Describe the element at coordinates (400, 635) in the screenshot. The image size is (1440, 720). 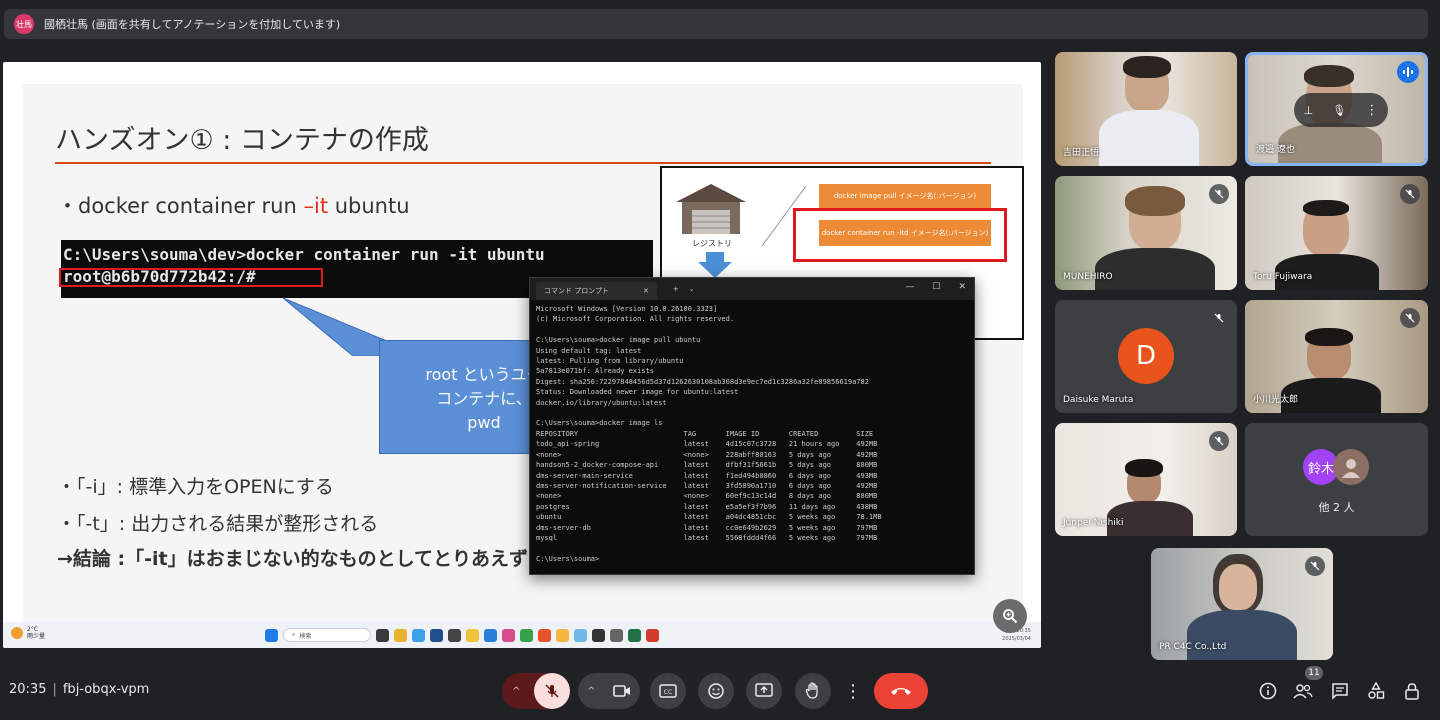
I see `file-explorer-icon` at that location.